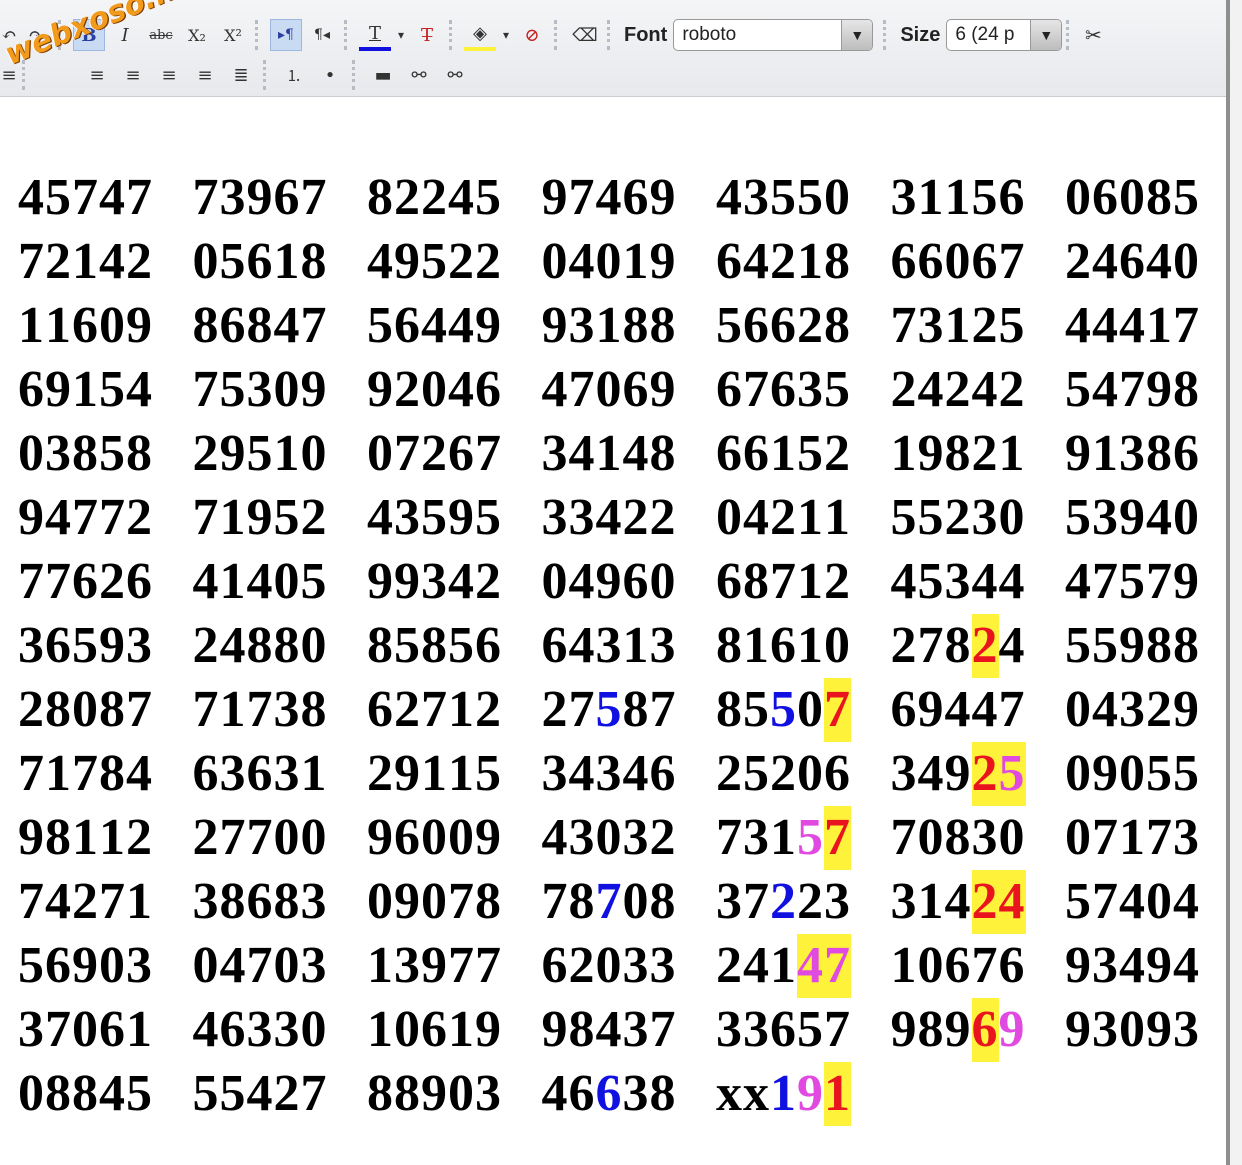 The image size is (1242, 1165). I want to click on redo-icon: ↶, so click(8, 35).